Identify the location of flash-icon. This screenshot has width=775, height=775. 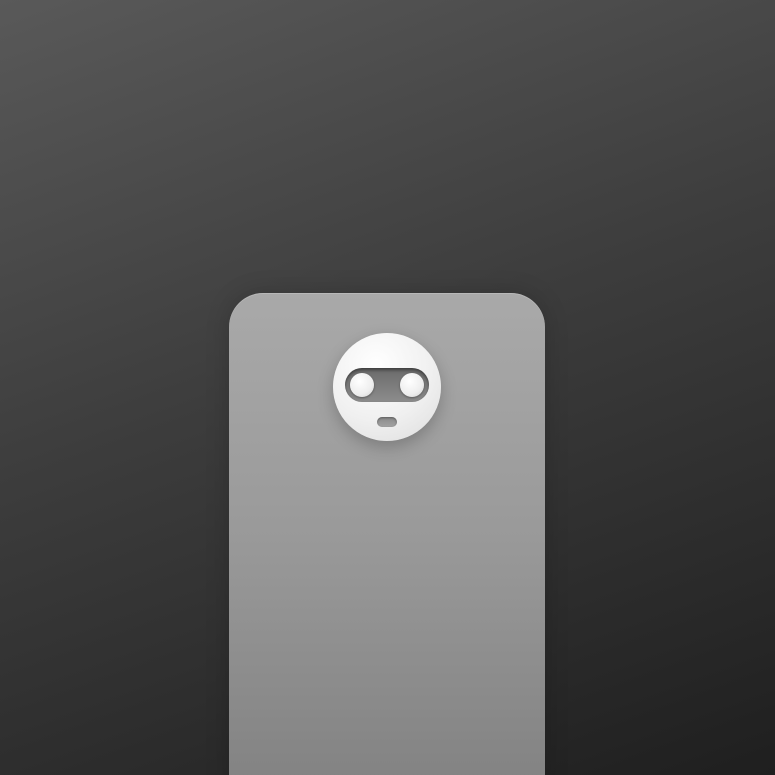
(387, 422).